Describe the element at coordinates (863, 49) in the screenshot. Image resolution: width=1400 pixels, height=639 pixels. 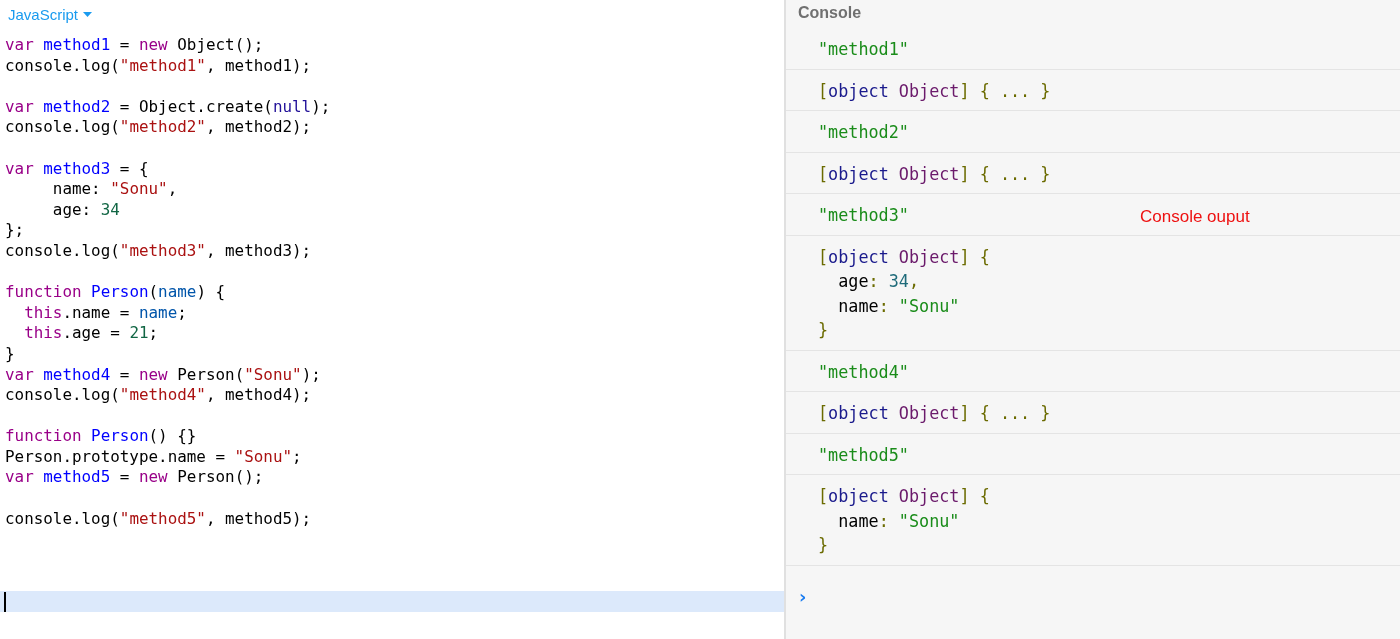
I see `console-output-line: "method1"` at that location.